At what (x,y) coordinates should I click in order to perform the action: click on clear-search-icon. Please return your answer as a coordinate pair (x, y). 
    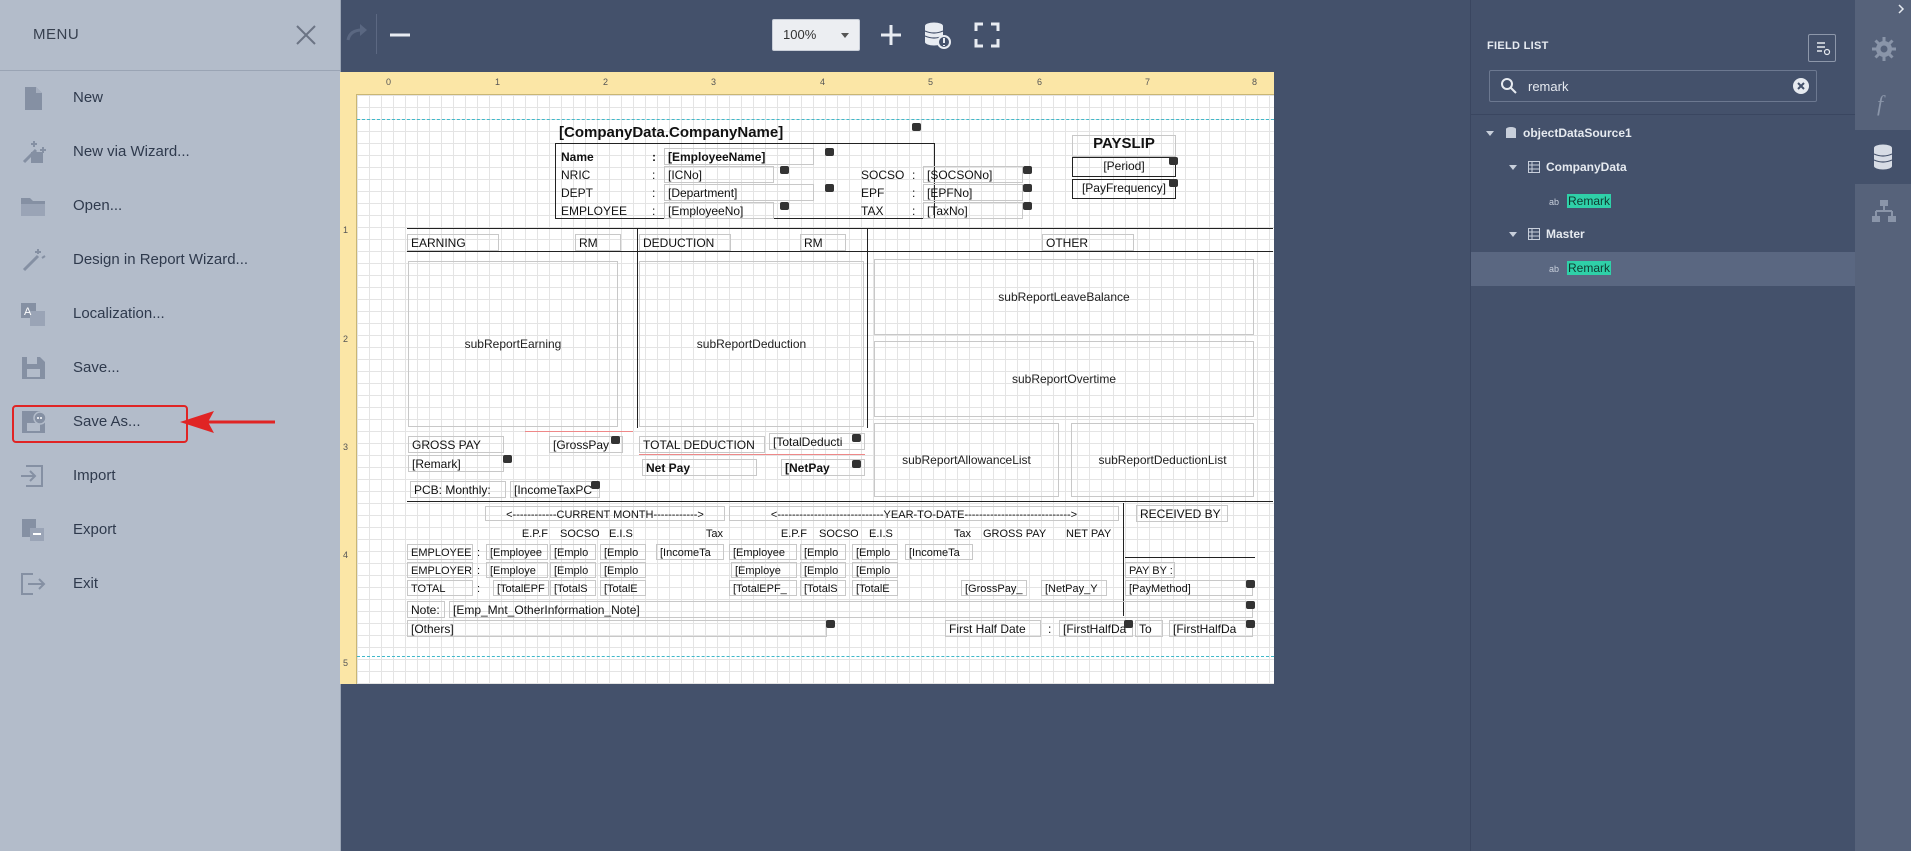
    Looking at the image, I should click on (1801, 86).